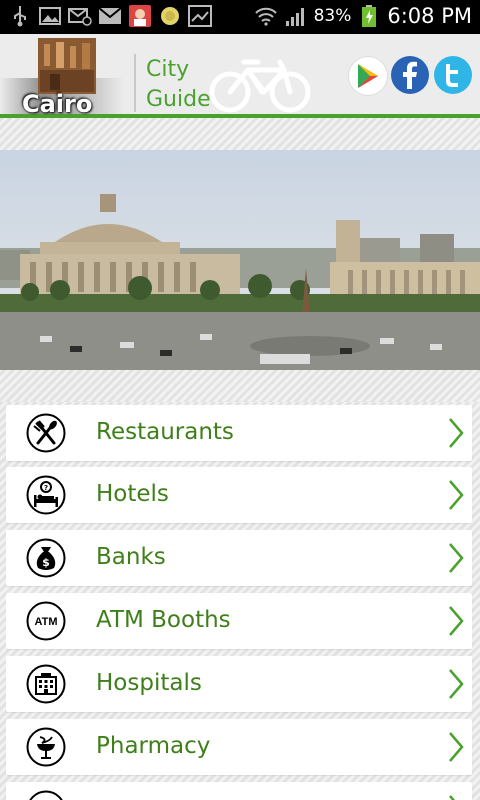  Describe the element at coordinates (170, 16) in the screenshot. I see `coin-icon` at that location.